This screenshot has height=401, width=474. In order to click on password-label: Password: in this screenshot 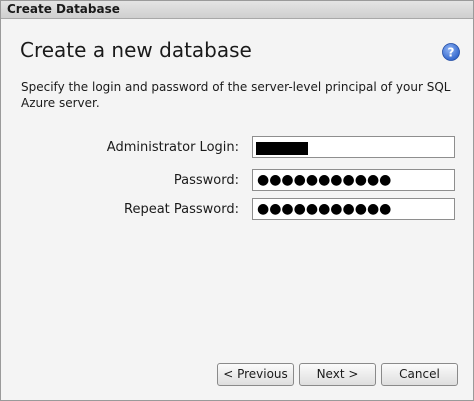, I will do `click(206, 180)`.